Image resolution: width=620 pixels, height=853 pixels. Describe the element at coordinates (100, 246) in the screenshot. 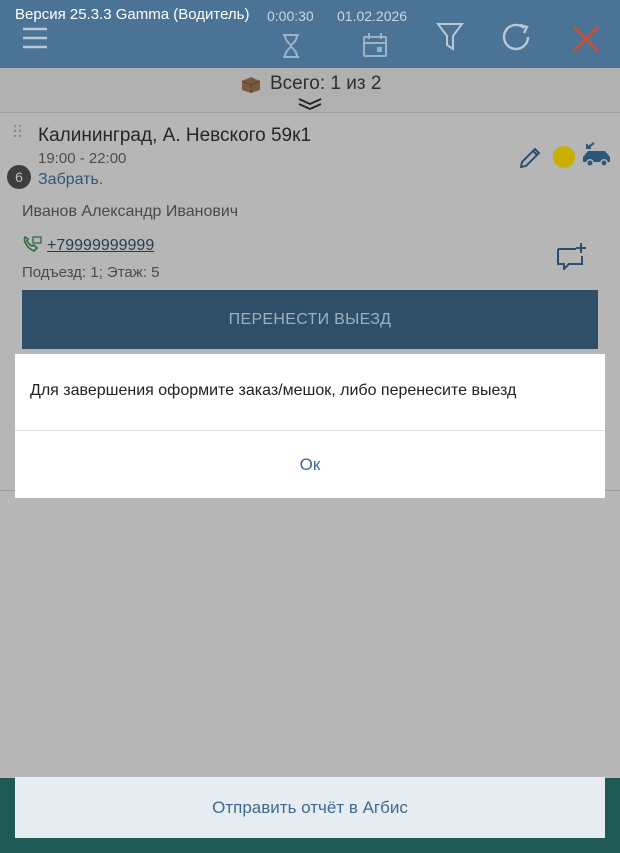

I see `phone-link: +79999999999` at that location.